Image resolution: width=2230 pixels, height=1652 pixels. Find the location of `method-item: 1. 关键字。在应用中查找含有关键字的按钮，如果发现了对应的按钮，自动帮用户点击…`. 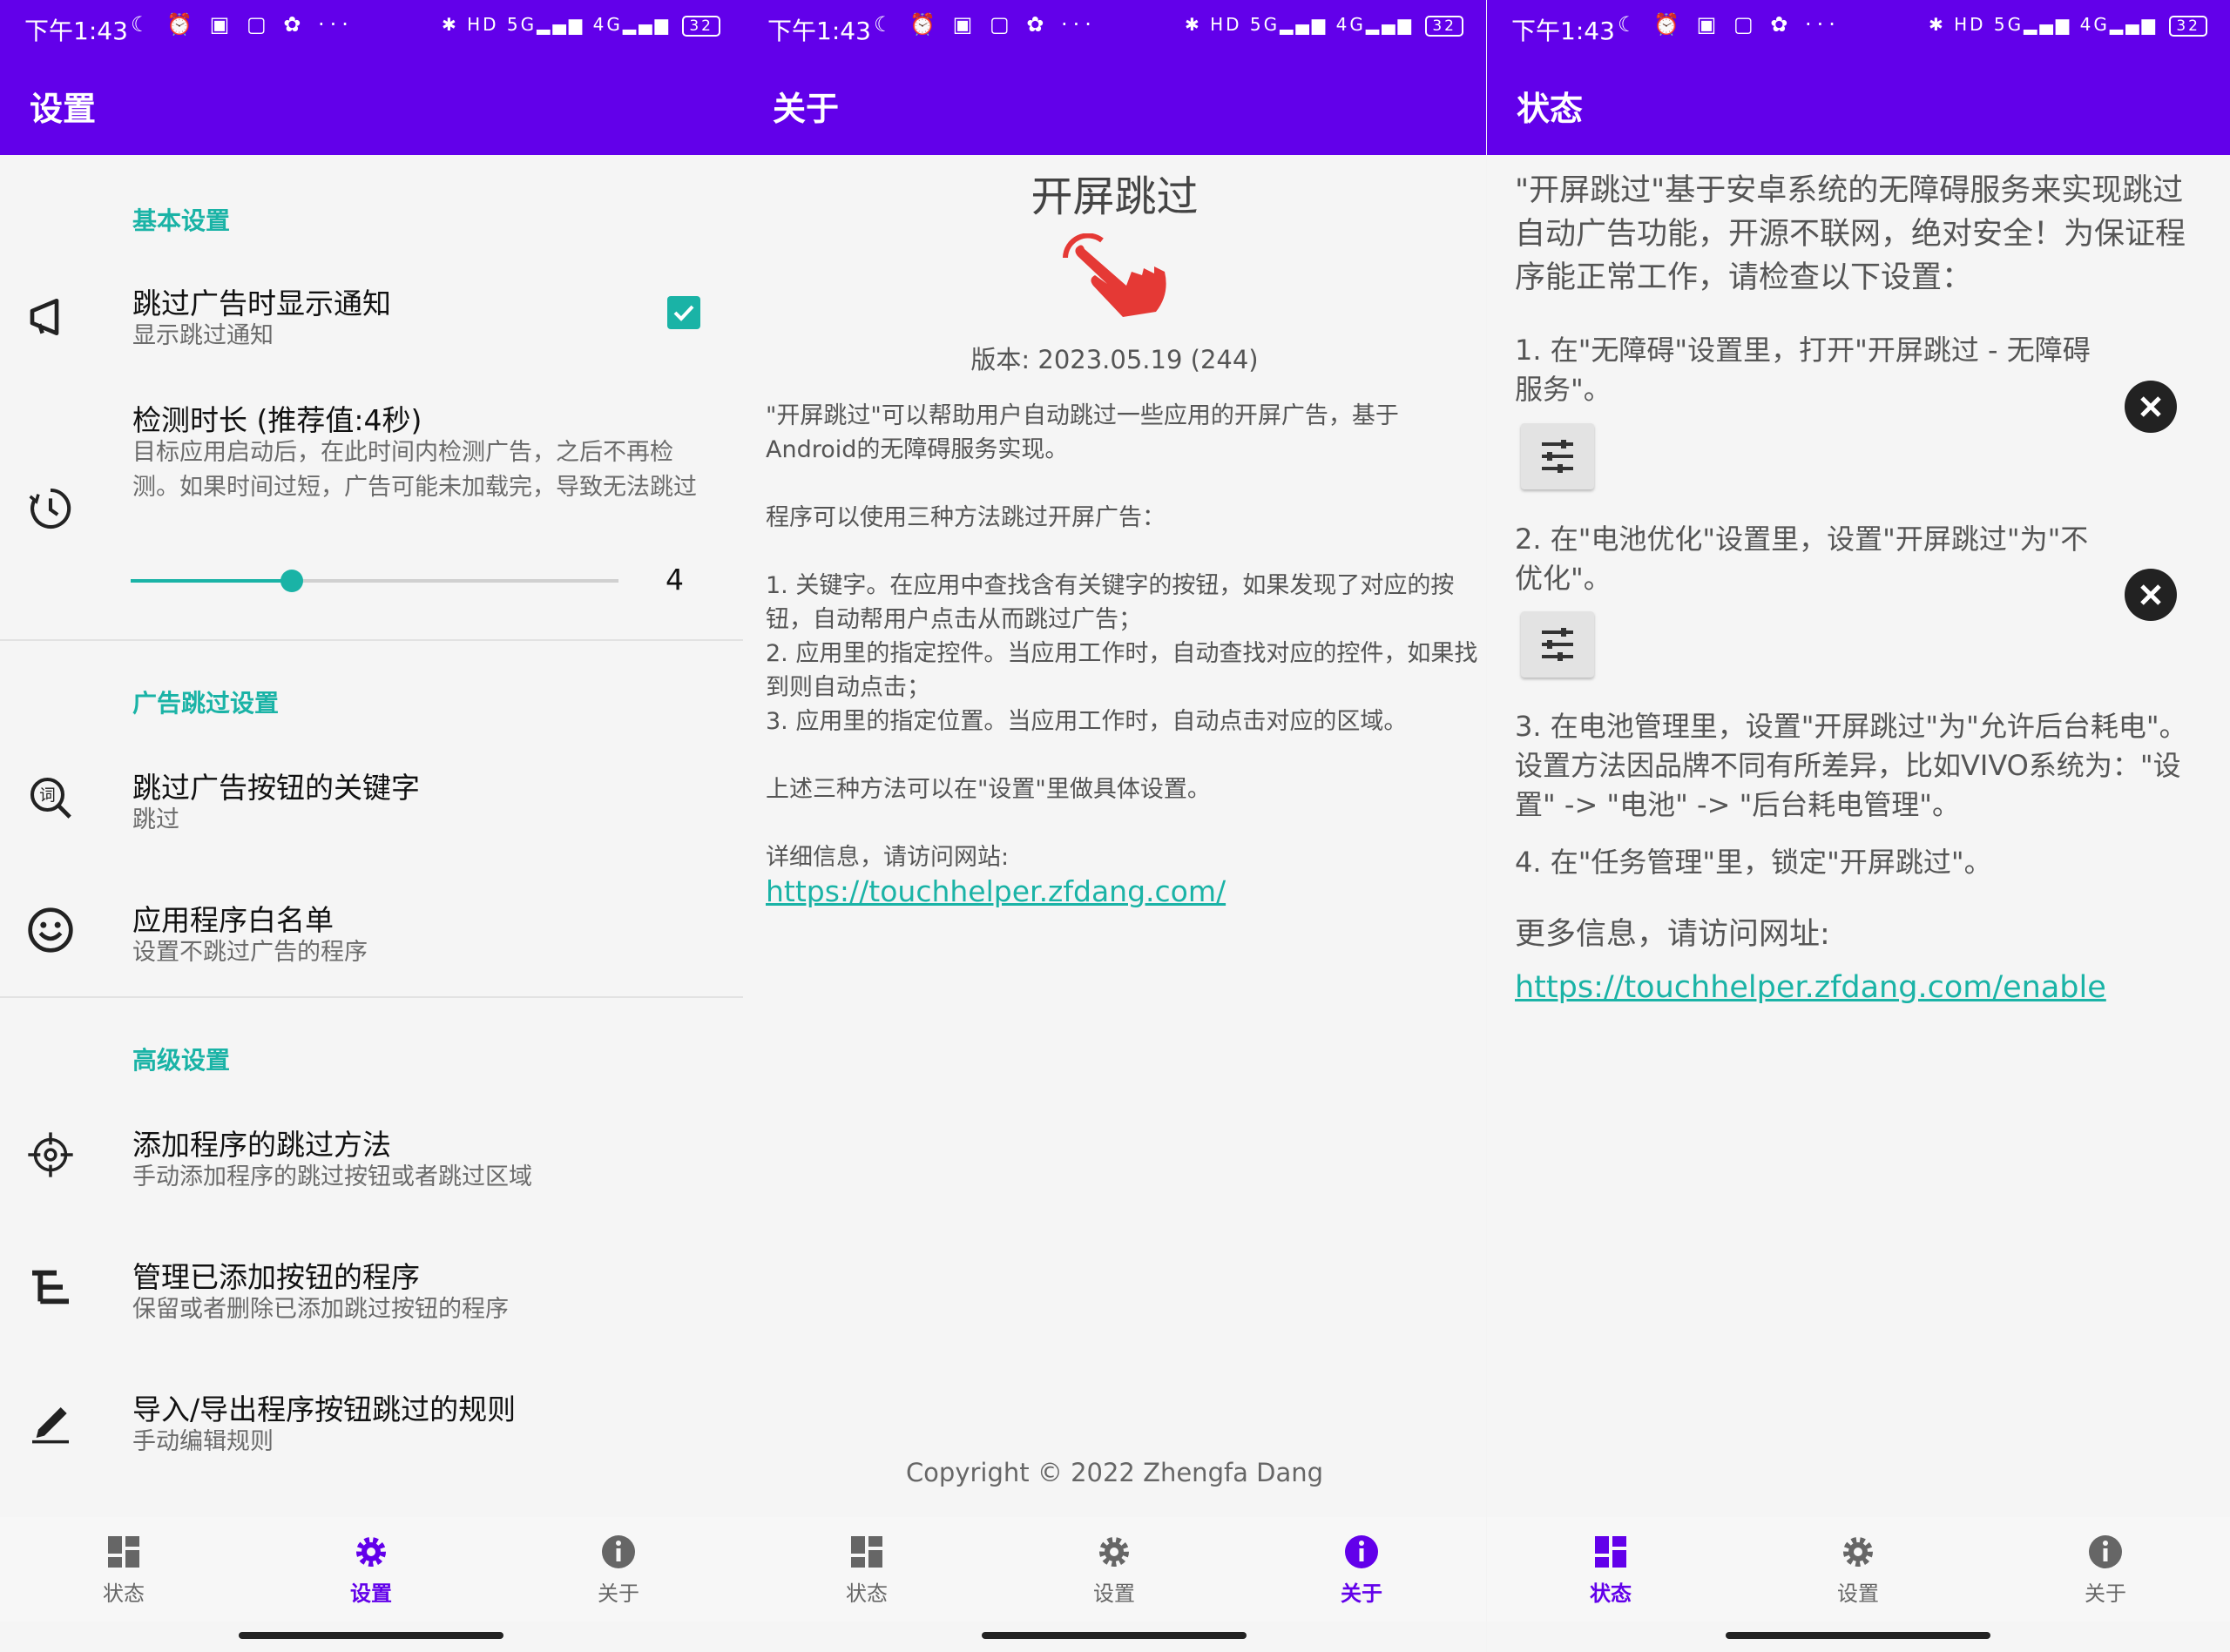

method-item: 1. 关键字。在应用中查找含有关键字的按钮，如果发现了对应的按钮，自动帮用户点击… is located at coordinates (1110, 602).